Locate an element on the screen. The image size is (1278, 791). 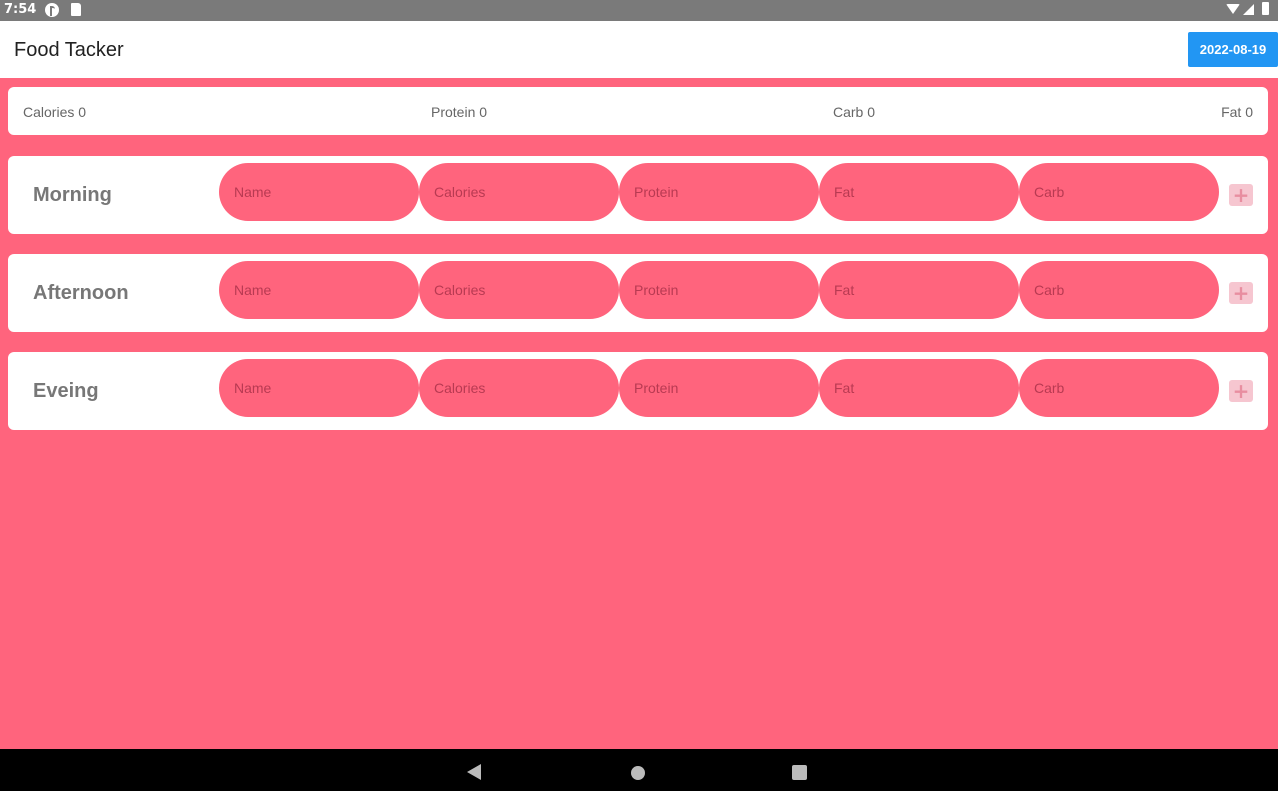
meal-card-morning: Morning + is located at coordinates (638, 195).